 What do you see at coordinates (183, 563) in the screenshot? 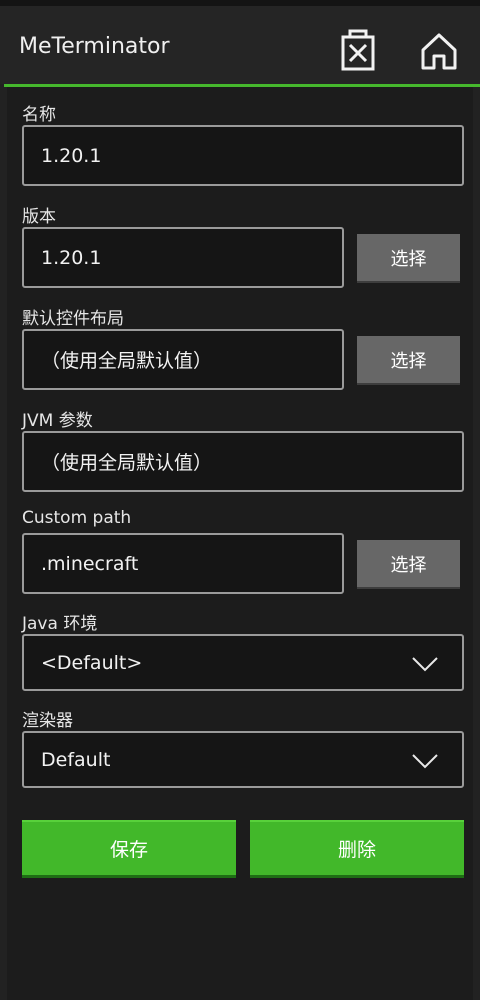
I see `custom-path-field: .minecraft` at bounding box center [183, 563].